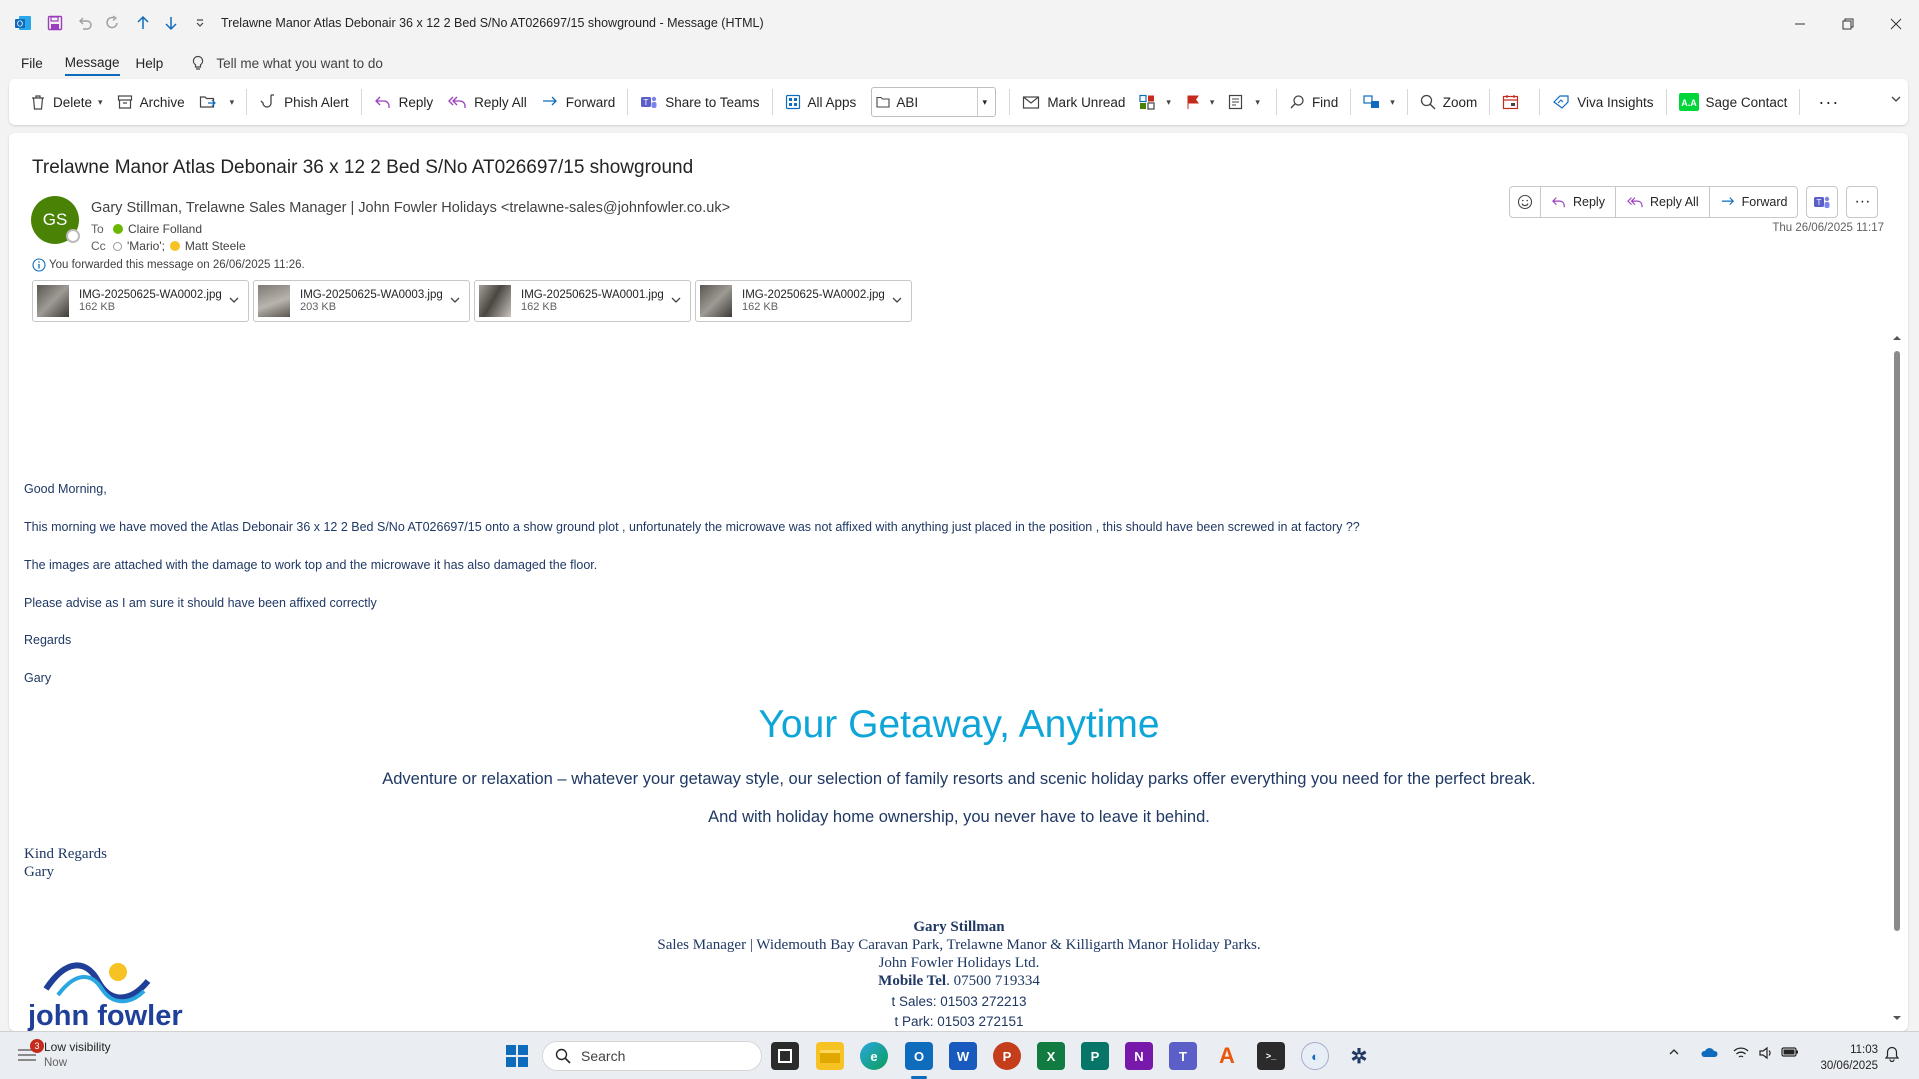 Image resolution: width=1919 pixels, height=1079 pixels. Describe the element at coordinates (1848, 23) in the screenshot. I see `restore-button` at that location.